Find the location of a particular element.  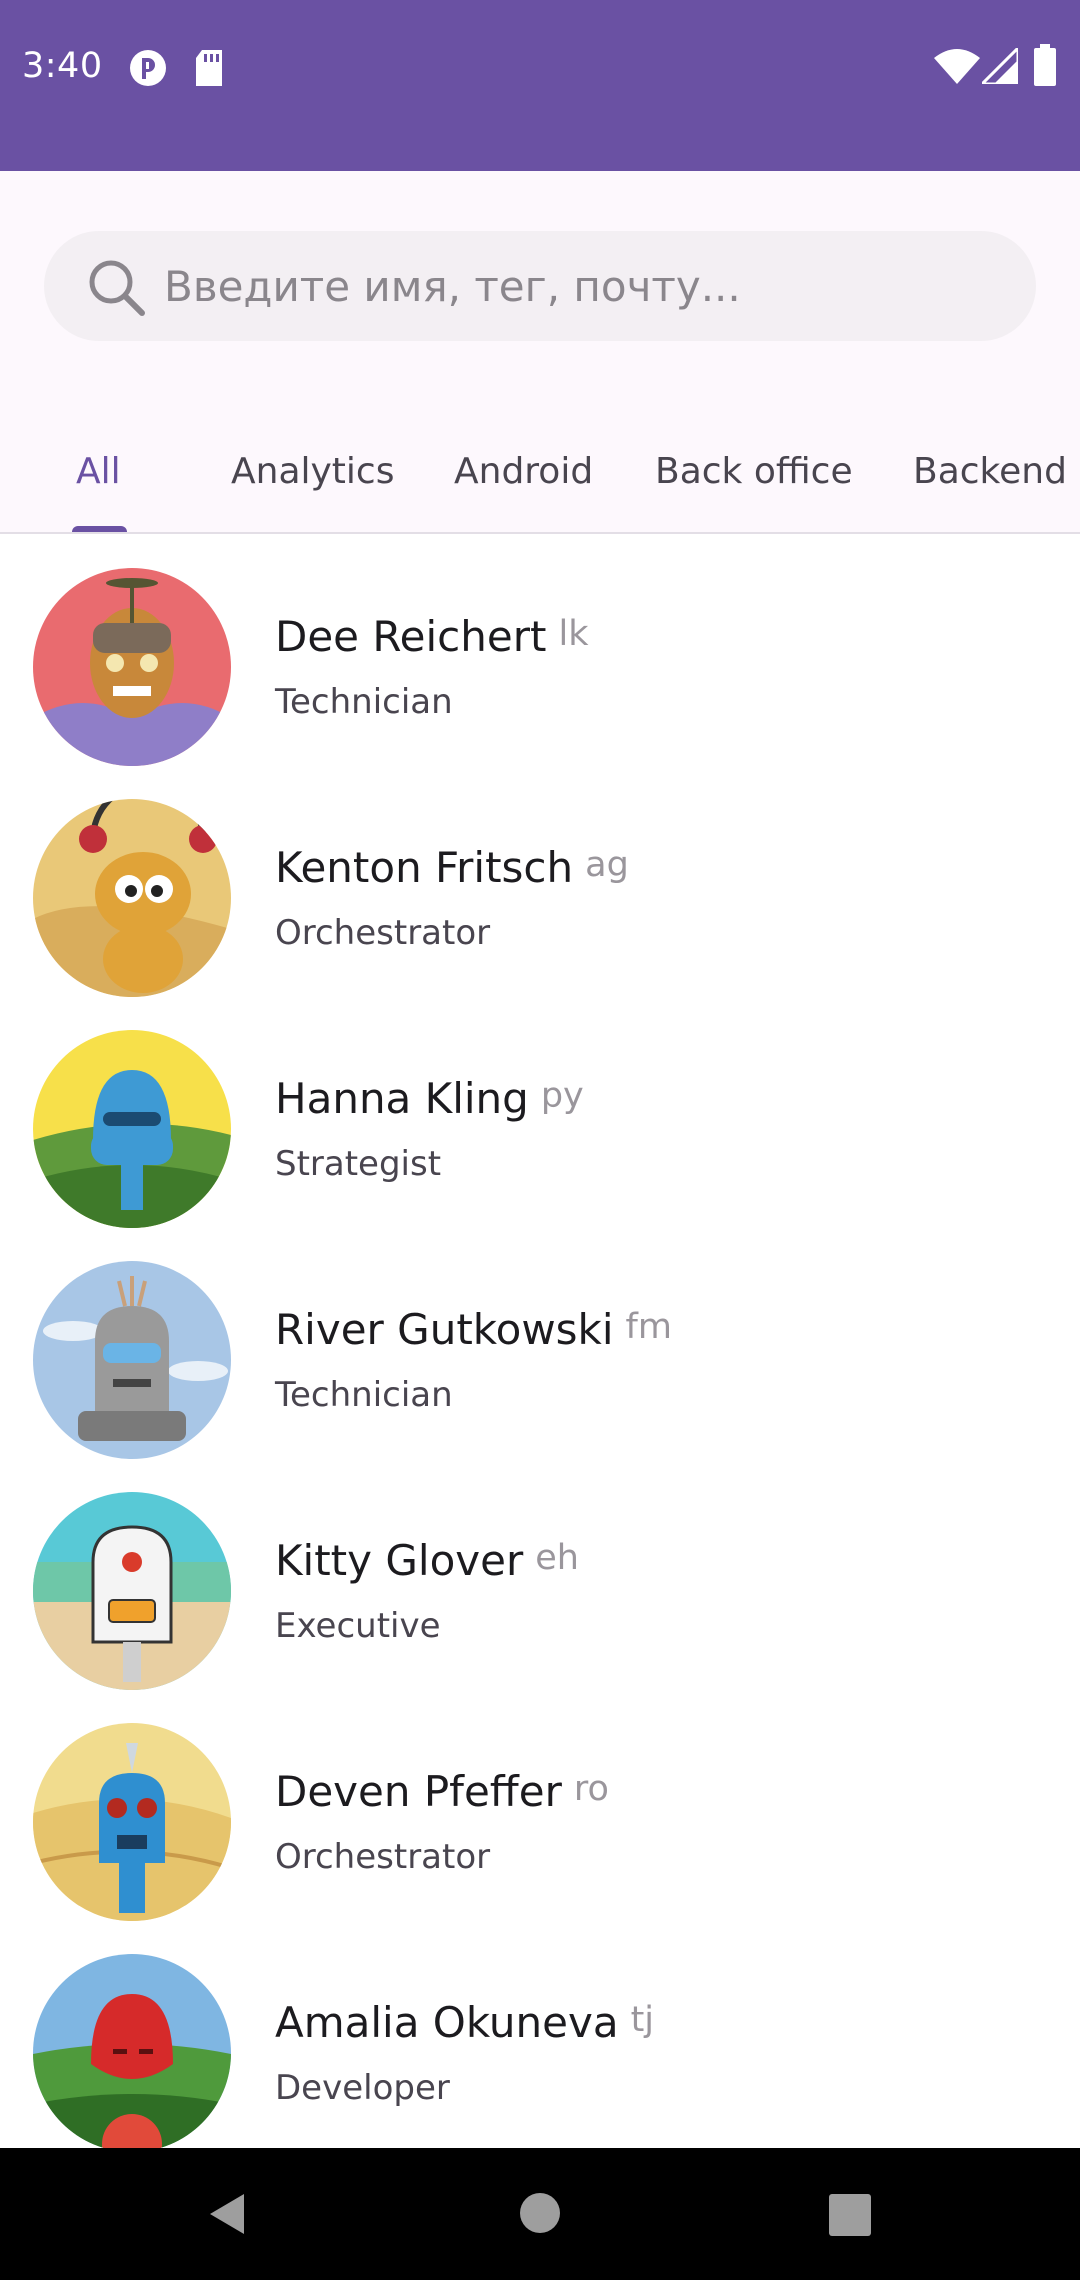

signal-icon is located at coordinates (999, 66).